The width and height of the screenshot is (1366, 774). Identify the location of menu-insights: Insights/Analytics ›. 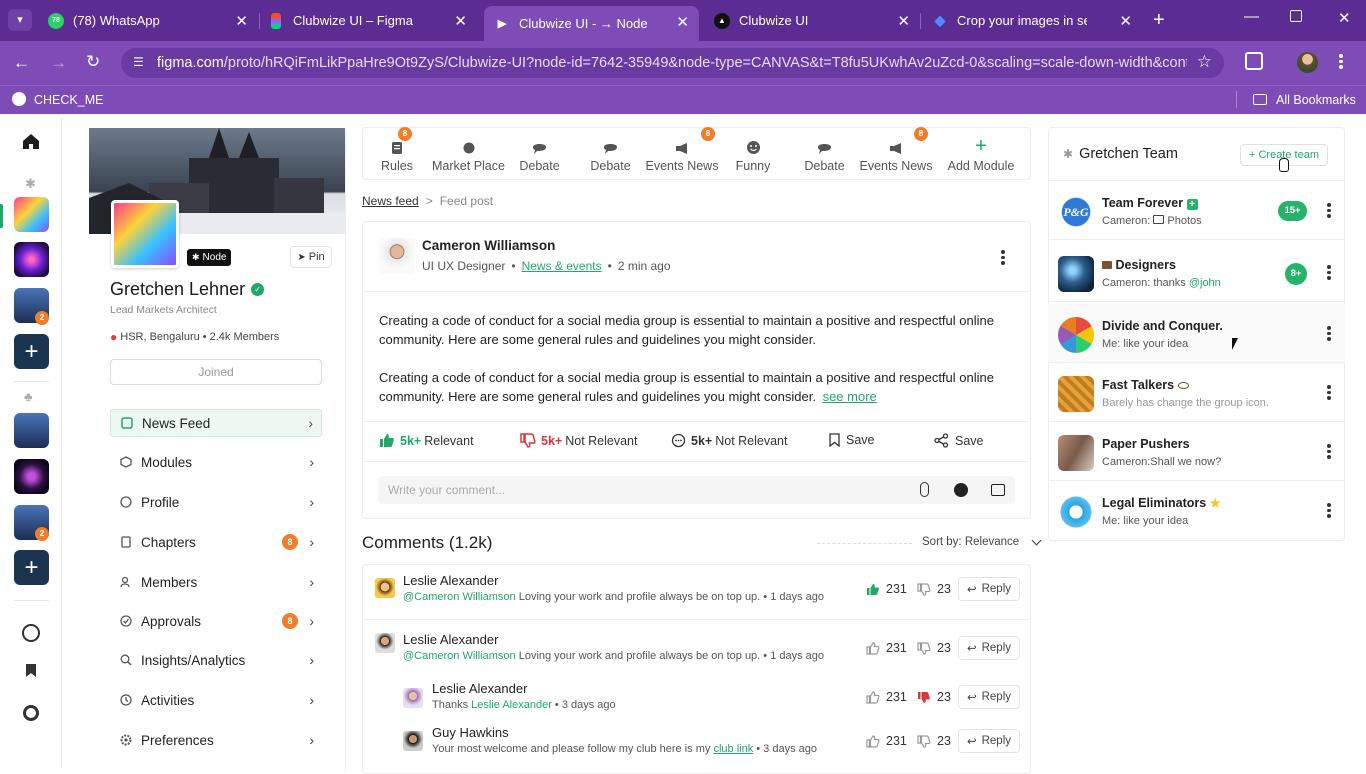
(216, 660).